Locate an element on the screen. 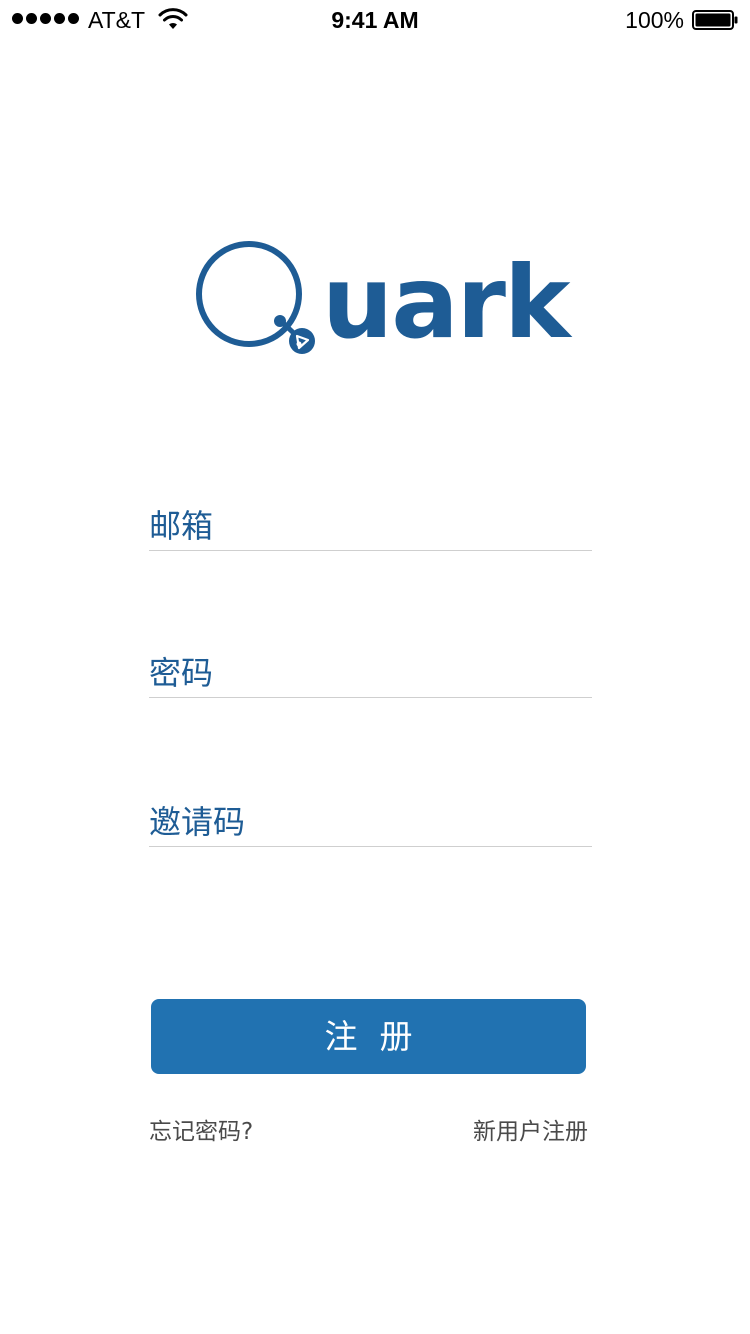 The image size is (750, 1334). forgot-password-link: 忘记密码? is located at coordinates (201, 1132).